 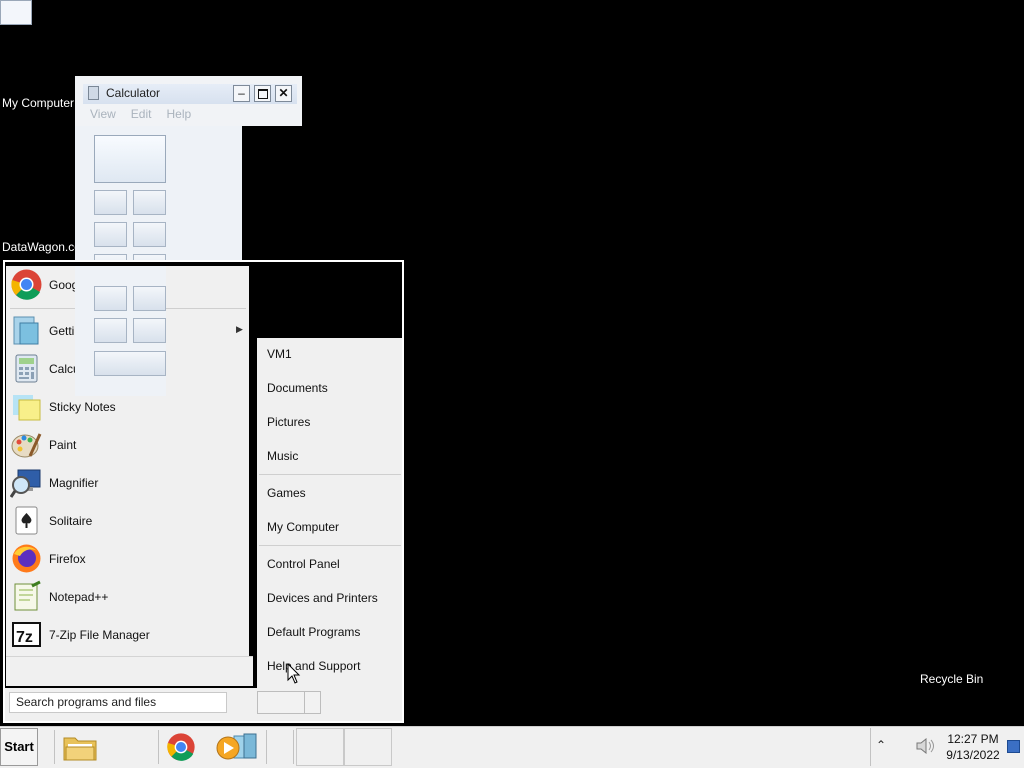 I want to click on solitaire-icon, so click(x=26, y=520).